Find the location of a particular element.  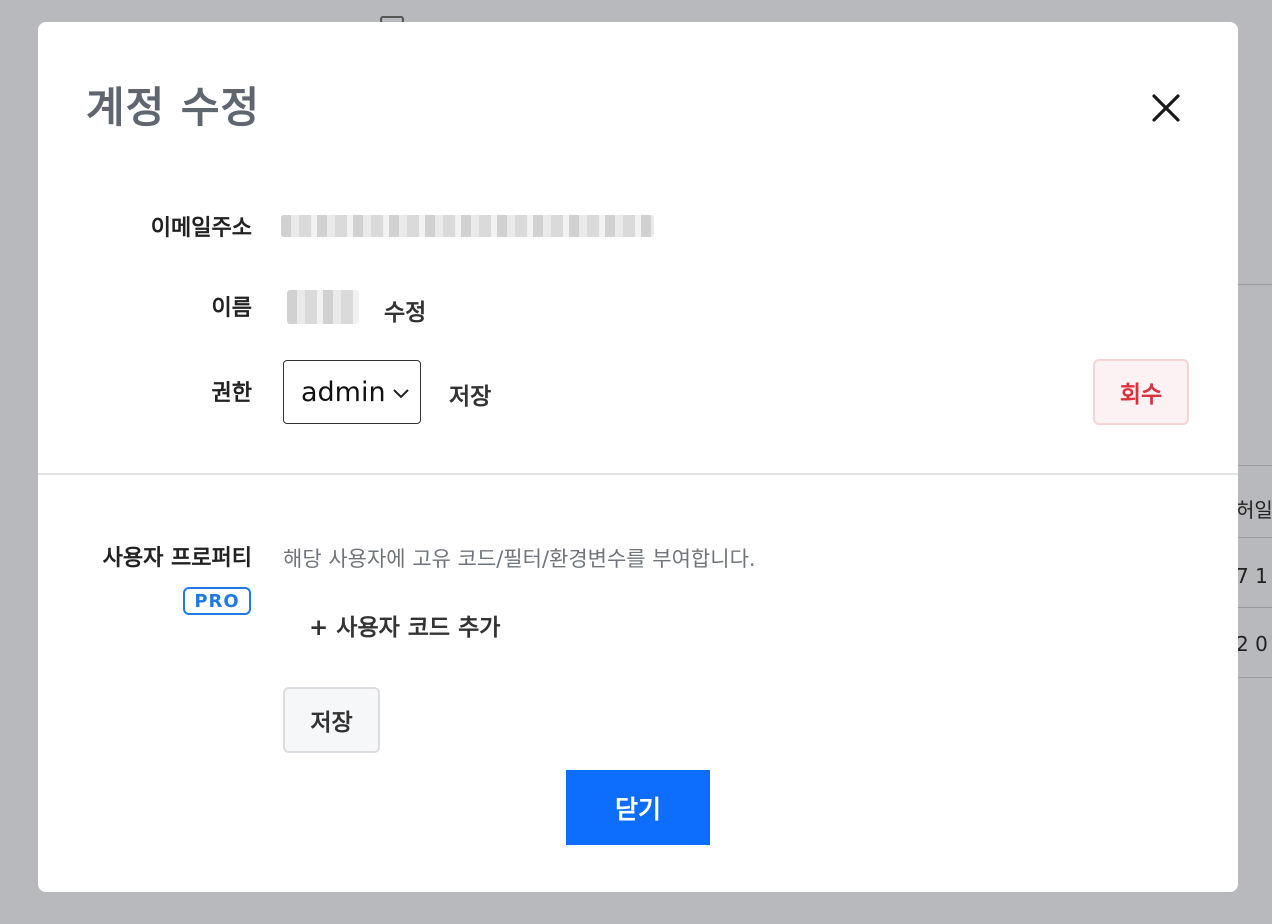

user-properties-label: 사용자 프로퍼티 is located at coordinates (177, 558).